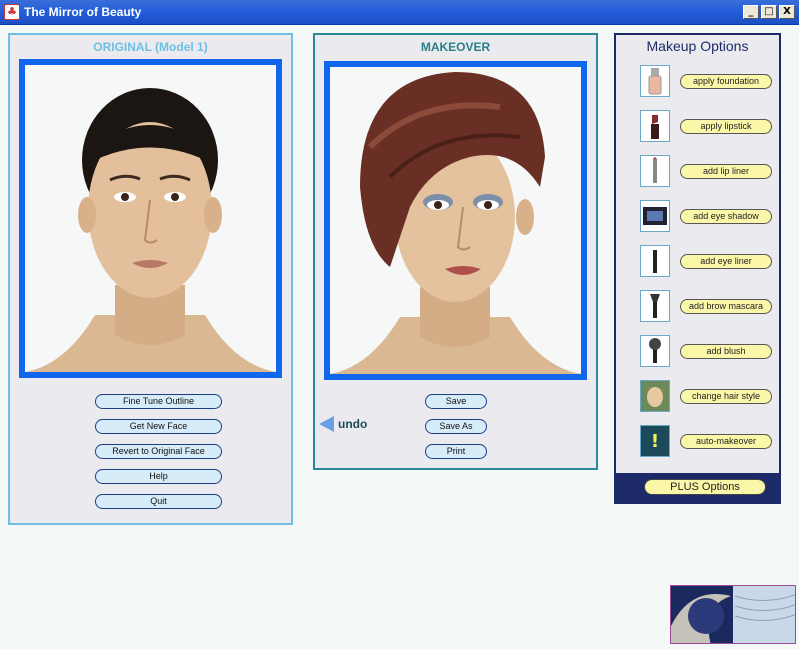 The width and height of the screenshot is (799, 649). Describe the element at coordinates (726, 396) in the screenshot. I see `change-hair-style-button: change hair style` at that location.